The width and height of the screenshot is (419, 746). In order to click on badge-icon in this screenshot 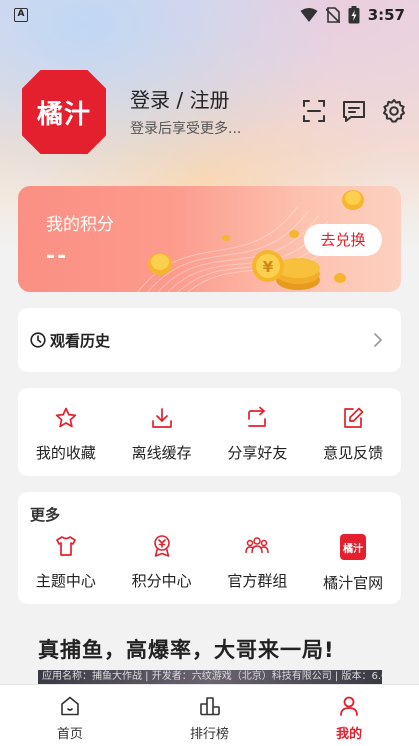, I will do `click(161, 546)`.